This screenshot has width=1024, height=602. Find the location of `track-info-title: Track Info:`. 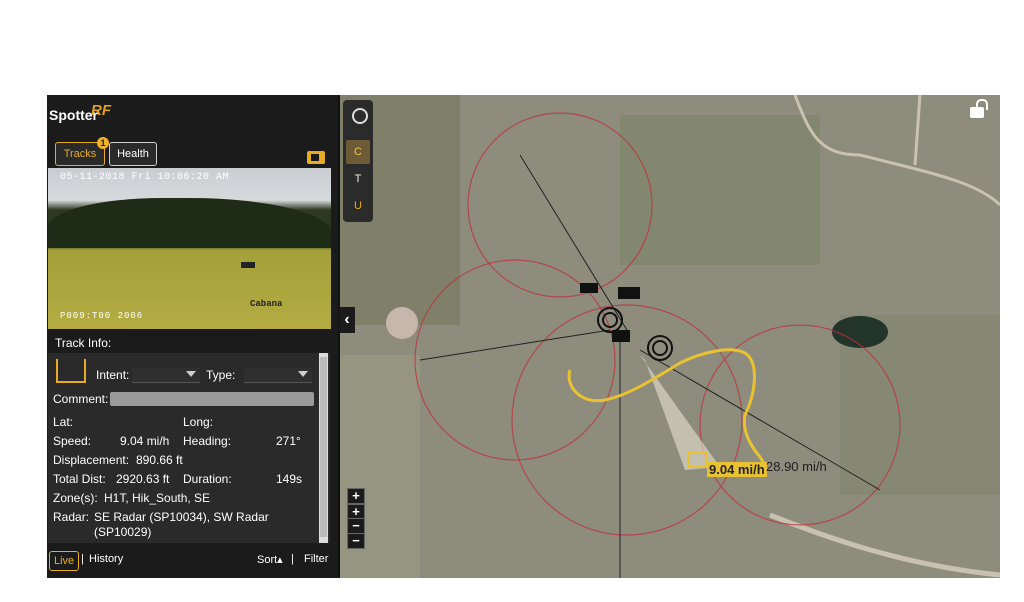

track-info-title: Track Info: is located at coordinates (83, 343).